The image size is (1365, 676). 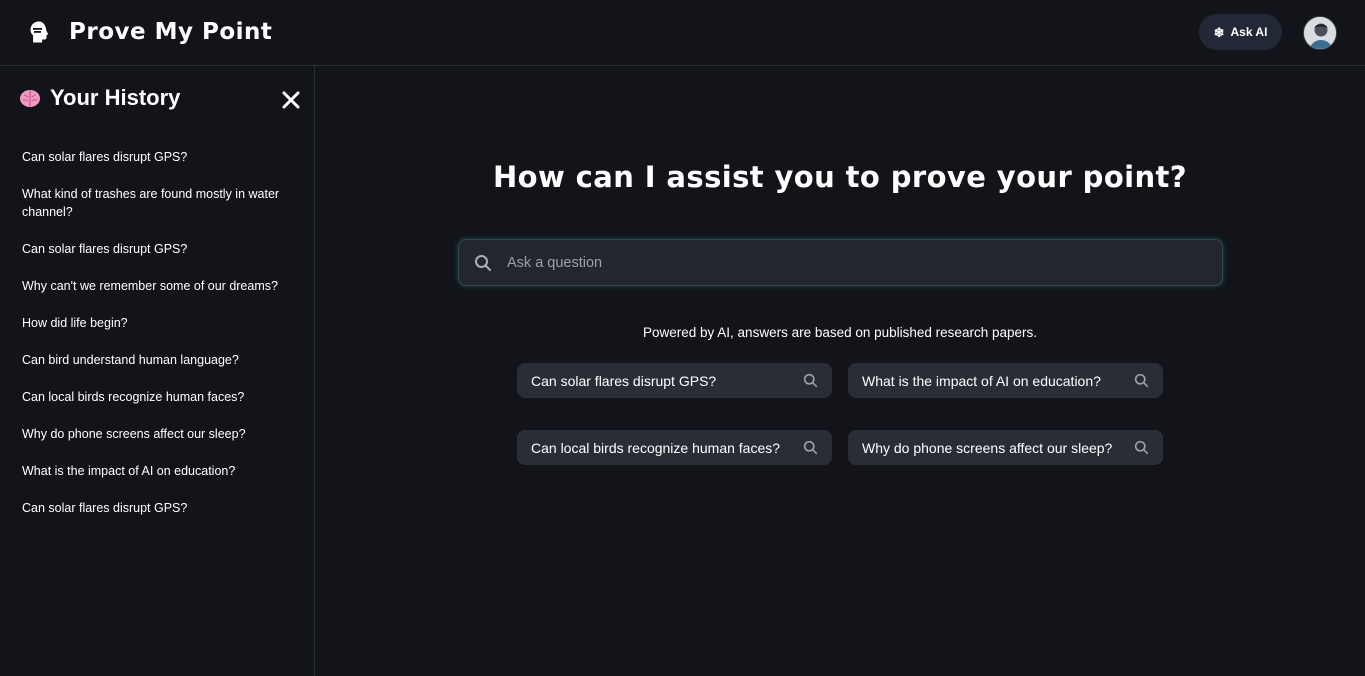 I want to click on head-silhouette-icon, so click(x=39, y=32).